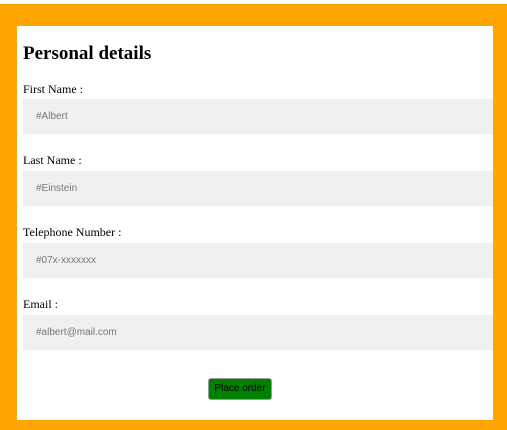  I want to click on email-input, so click(258, 332).